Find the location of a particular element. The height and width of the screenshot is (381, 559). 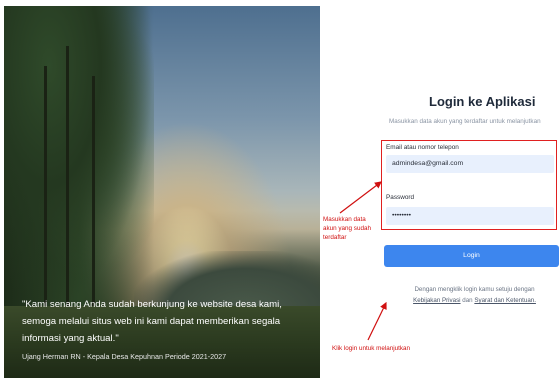

arrow-to-form is located at coordinates (360, 197).